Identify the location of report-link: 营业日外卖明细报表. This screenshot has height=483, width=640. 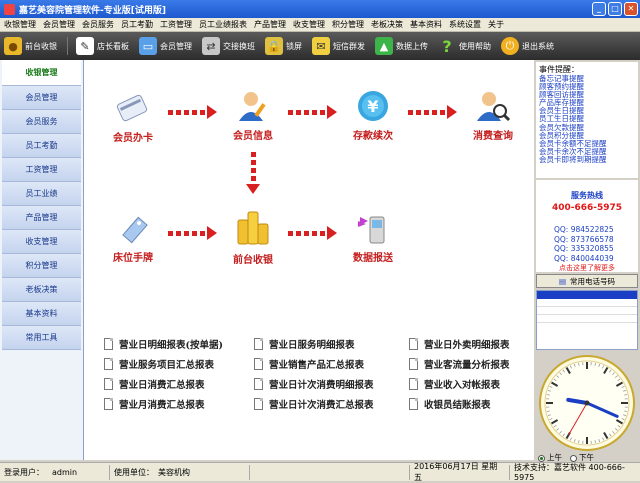
(471, 344).